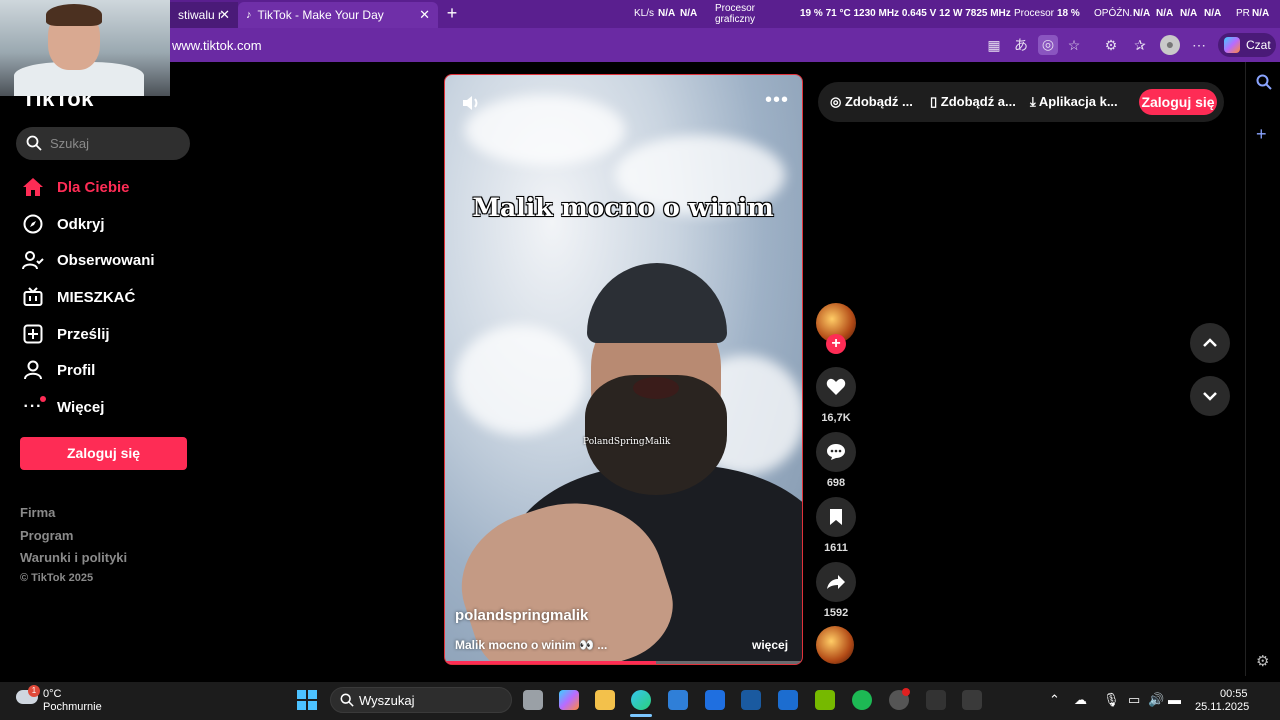  What do you see at coordinates (770, 645) in the screenshot?
I see `video-more-link: więcej` at bounding box center [770, 645].